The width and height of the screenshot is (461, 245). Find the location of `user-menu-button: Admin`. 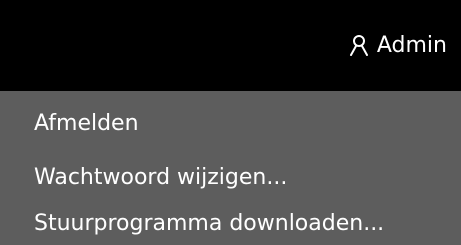

user-menu-button: Admin is located at coordinates (398, 45).